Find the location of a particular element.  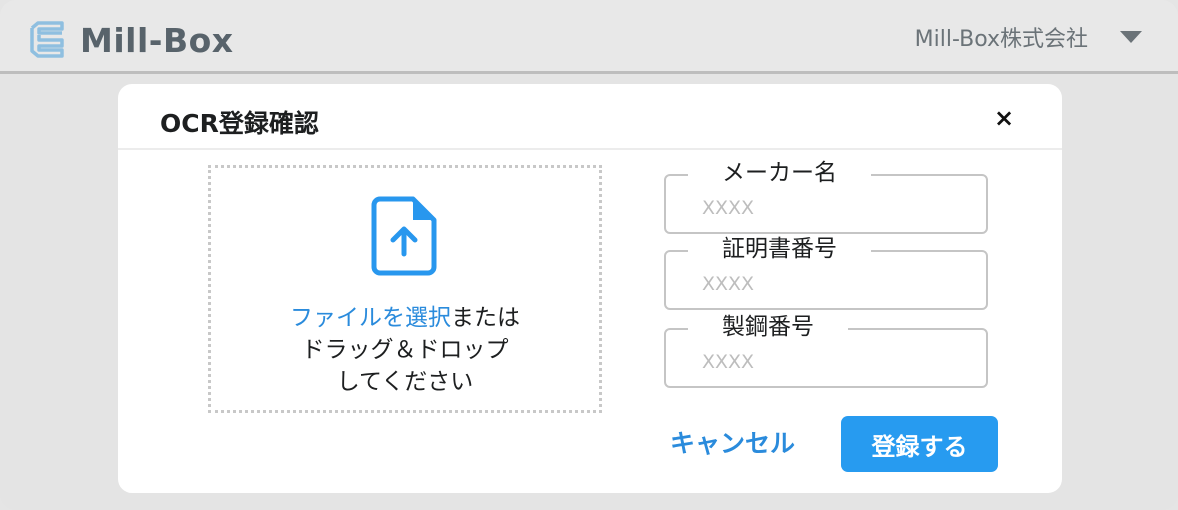

register-button: 登録する is located at coordinates (919, 444).